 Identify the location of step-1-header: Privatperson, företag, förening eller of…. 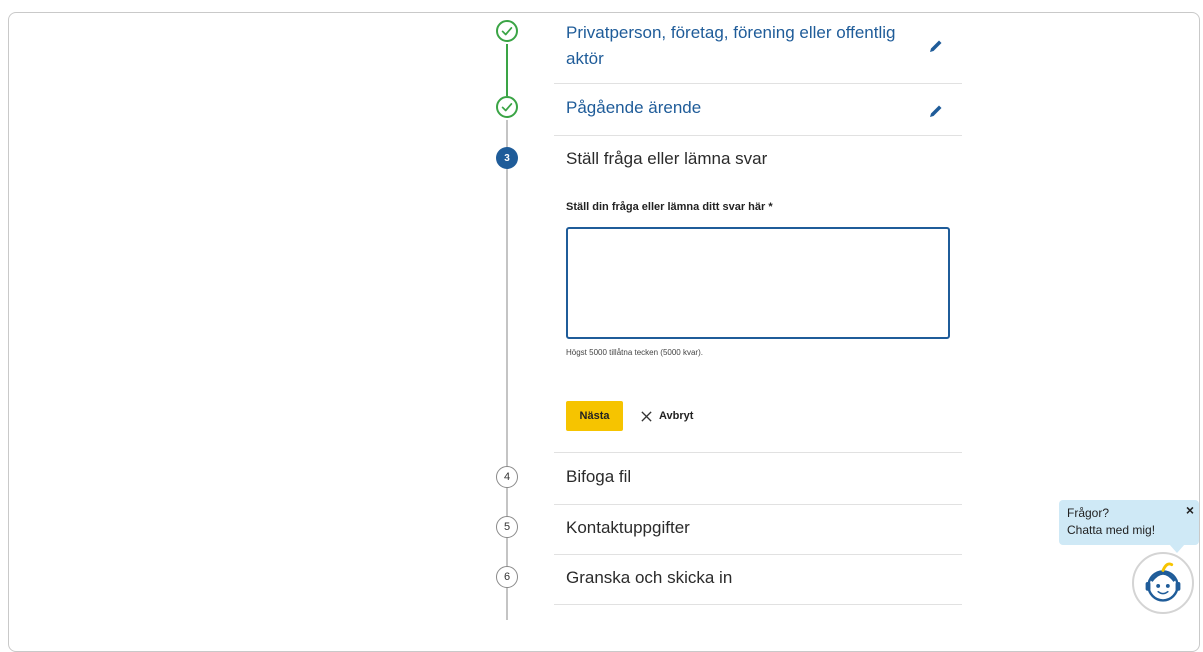
(758, 52).